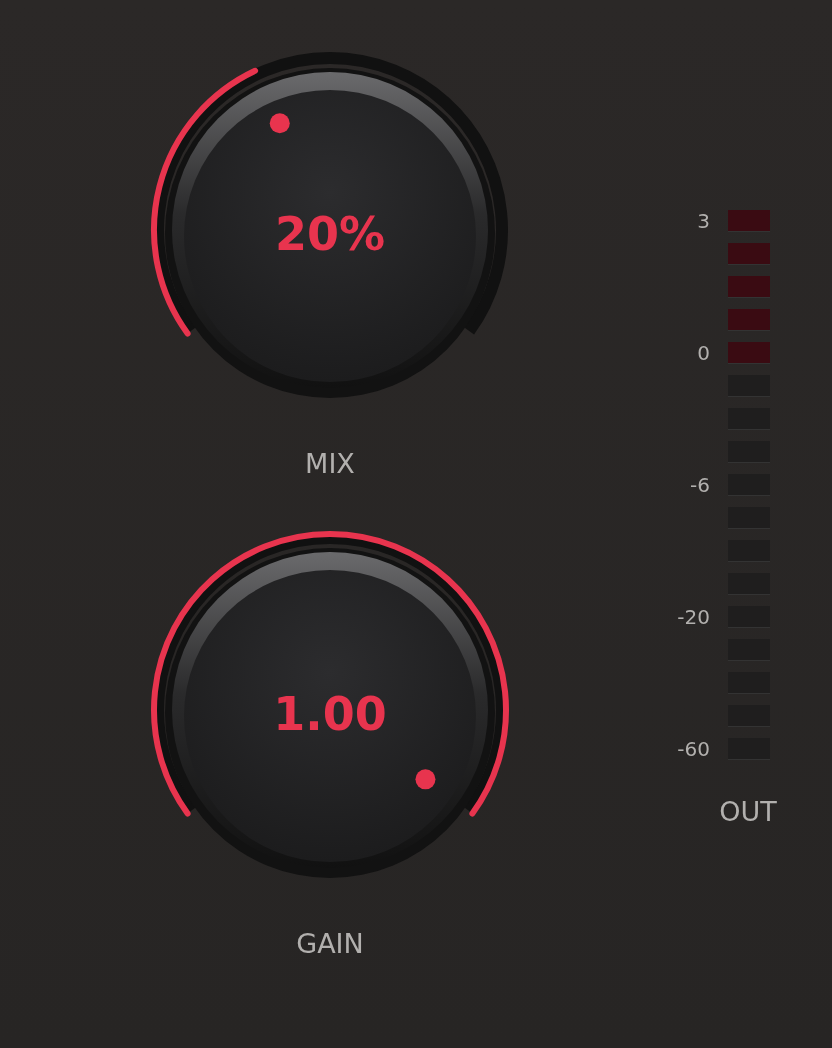  Describe the element at coordinates (703, 221) in the screenshot. I see `scale-label: 3` at that location.